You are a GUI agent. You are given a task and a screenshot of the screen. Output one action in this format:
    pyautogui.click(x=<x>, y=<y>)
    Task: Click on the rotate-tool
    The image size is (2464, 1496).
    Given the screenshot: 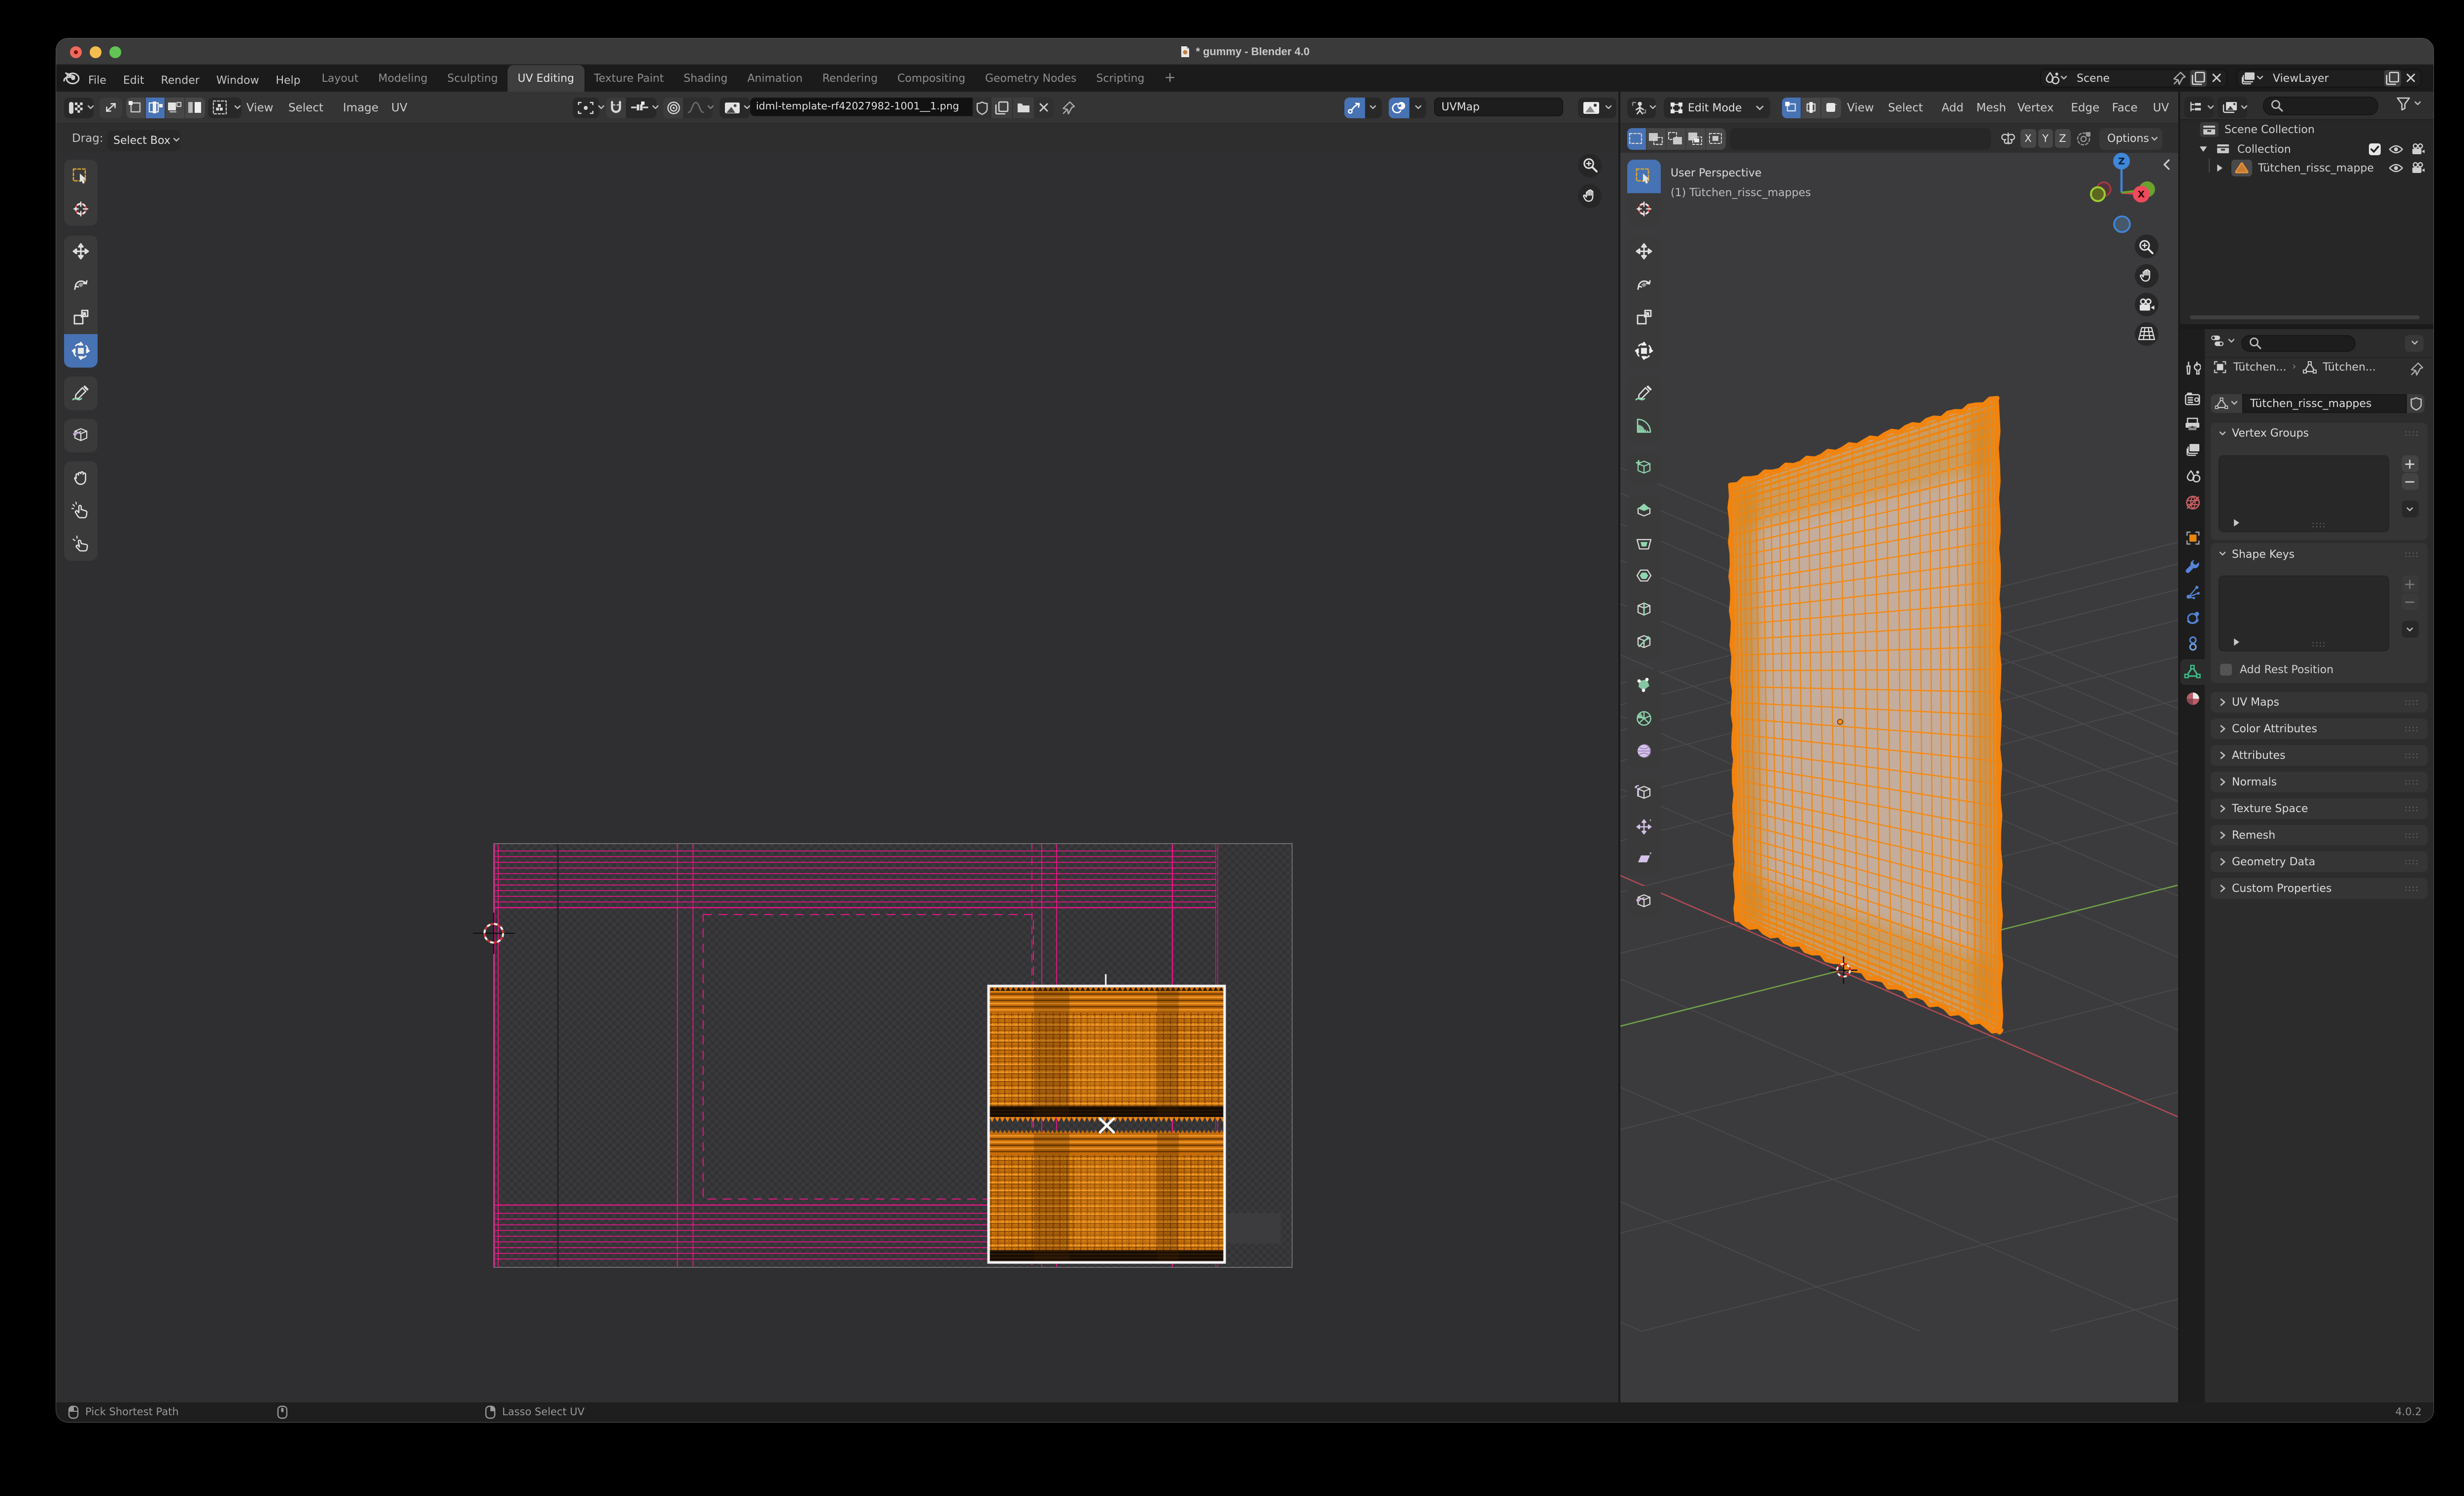 What is the action you would take?
    pyautogui.click(x=80, y=284)
    